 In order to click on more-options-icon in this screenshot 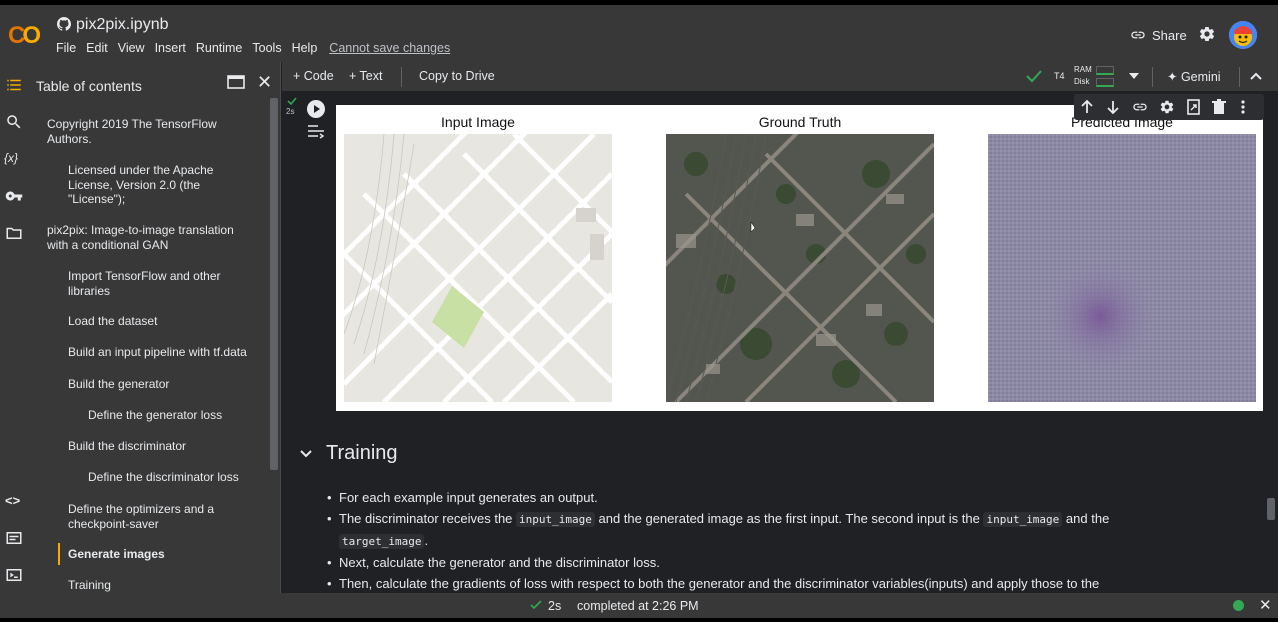, I will do `click(1243, 107)`.